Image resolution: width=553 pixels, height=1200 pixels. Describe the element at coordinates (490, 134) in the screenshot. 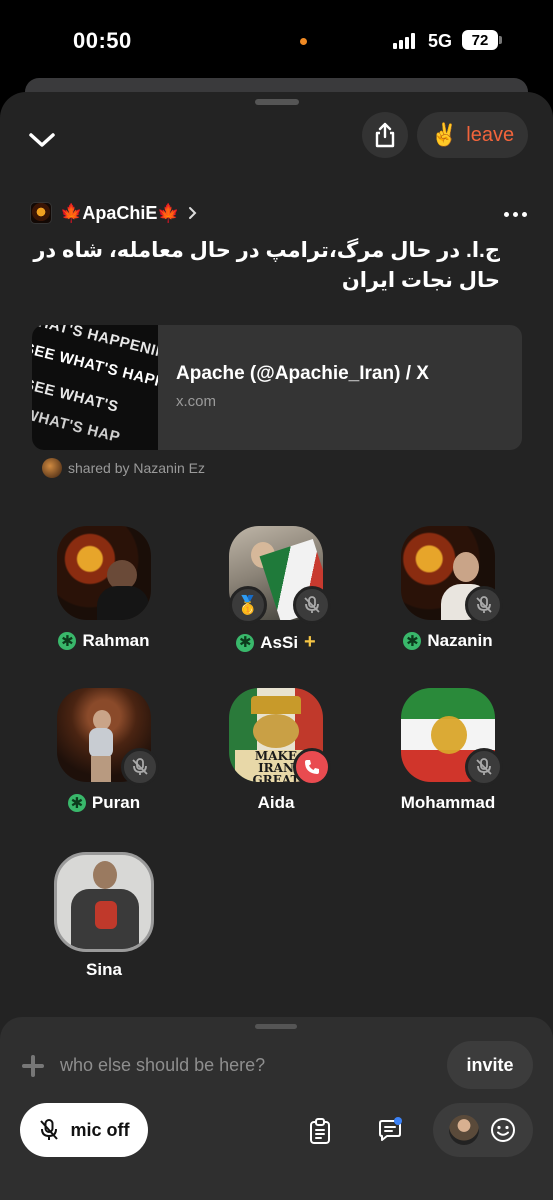

I see `leave-label: leave` at that location.